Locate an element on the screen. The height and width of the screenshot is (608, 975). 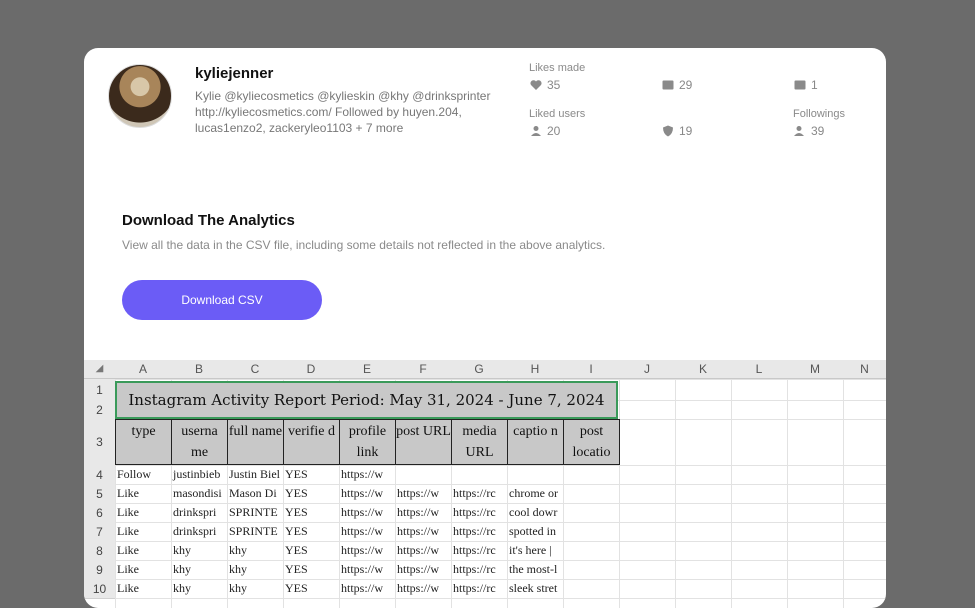
header-cell: media URL is located at coordinates (479, 442).